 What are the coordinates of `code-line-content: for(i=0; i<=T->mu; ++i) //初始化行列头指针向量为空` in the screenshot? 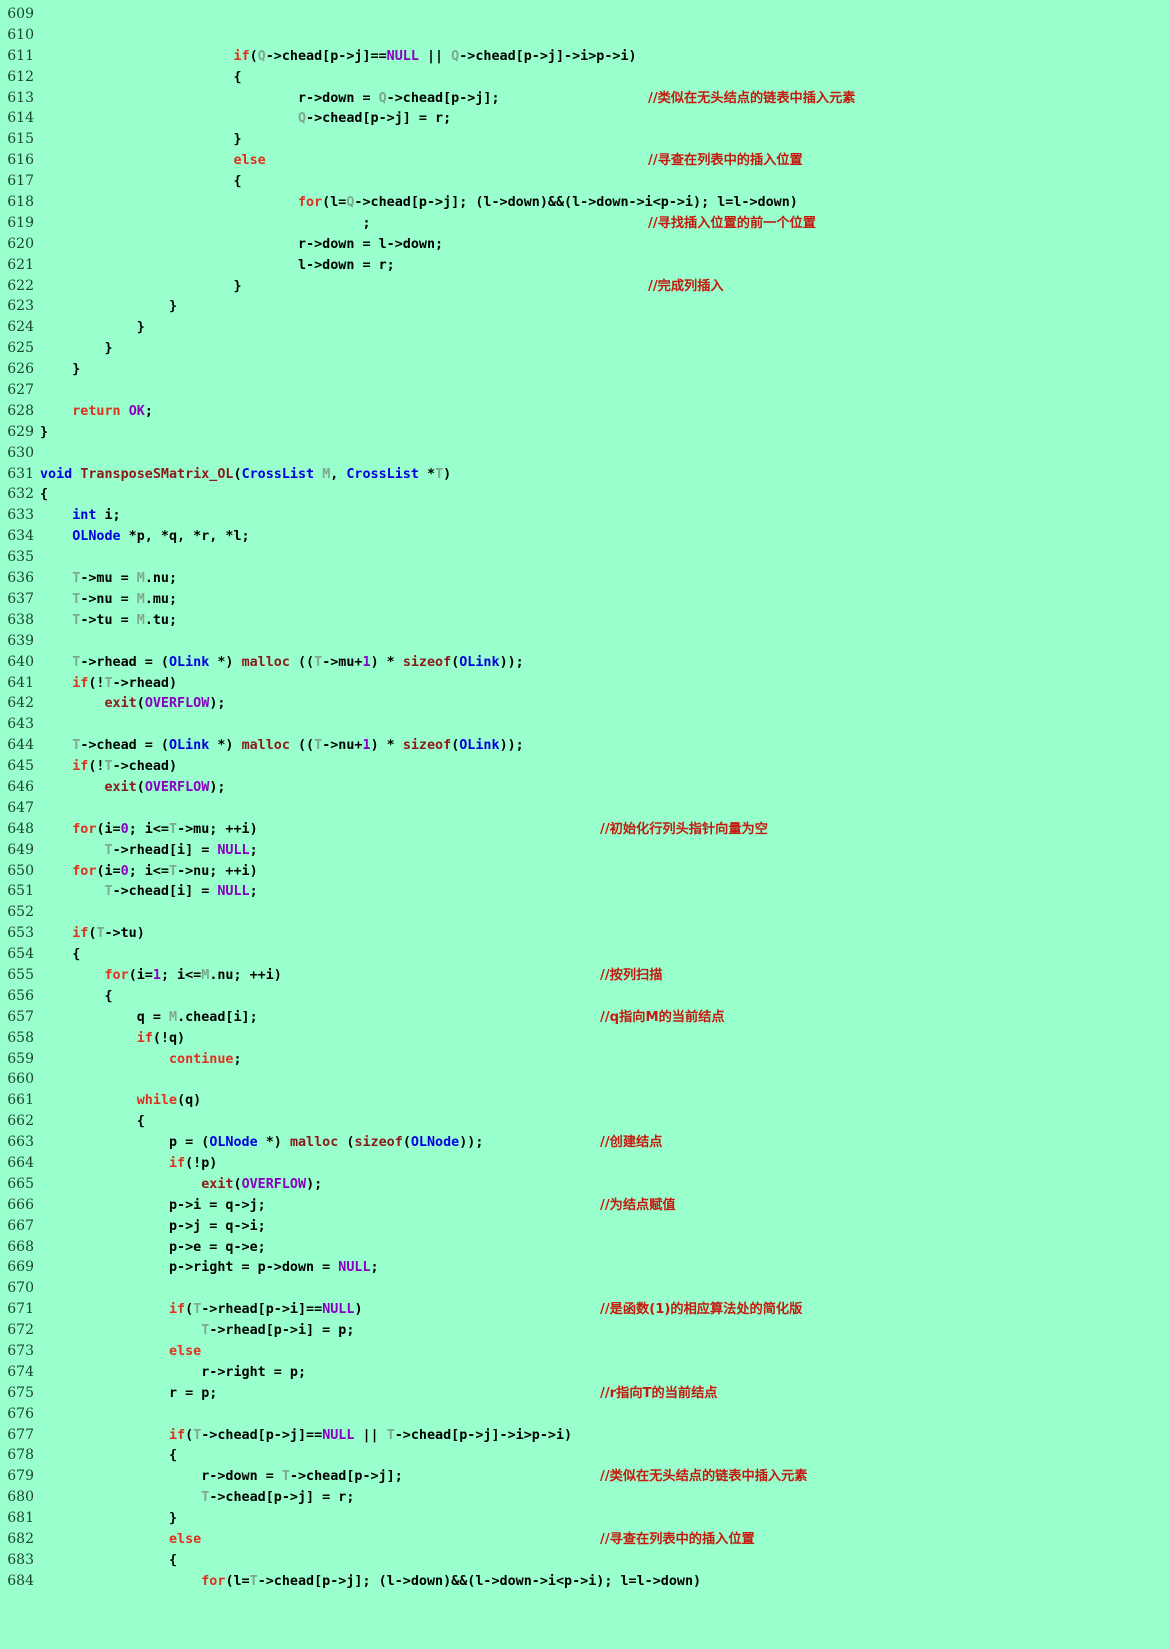 It's located at (604, 830).